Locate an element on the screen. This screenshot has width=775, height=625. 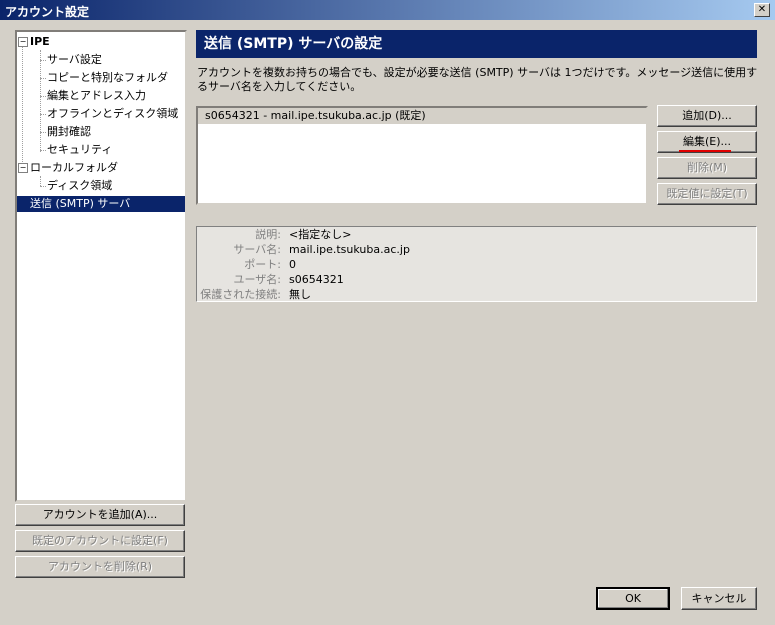
tree-item-server-settings: サーバ設定 is located at coordinates (74, 60).